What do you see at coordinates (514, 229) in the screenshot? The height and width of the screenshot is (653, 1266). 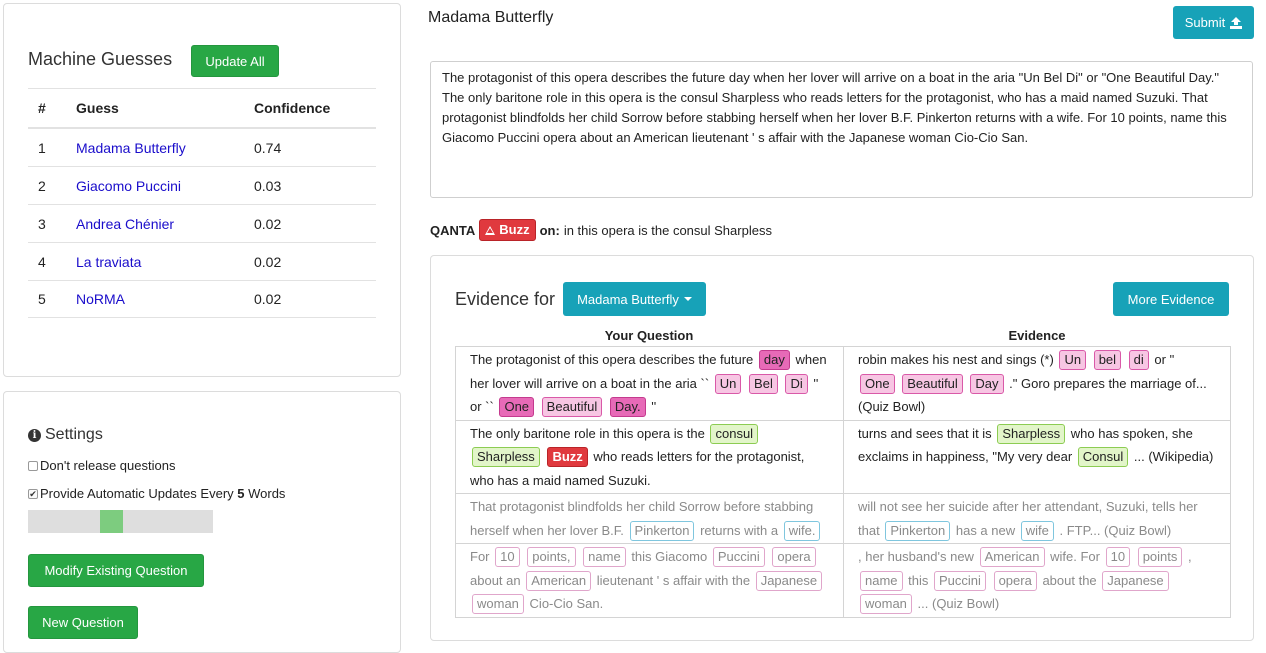 I see `buzz-label: Buzz` at bounding box center [514, 229].